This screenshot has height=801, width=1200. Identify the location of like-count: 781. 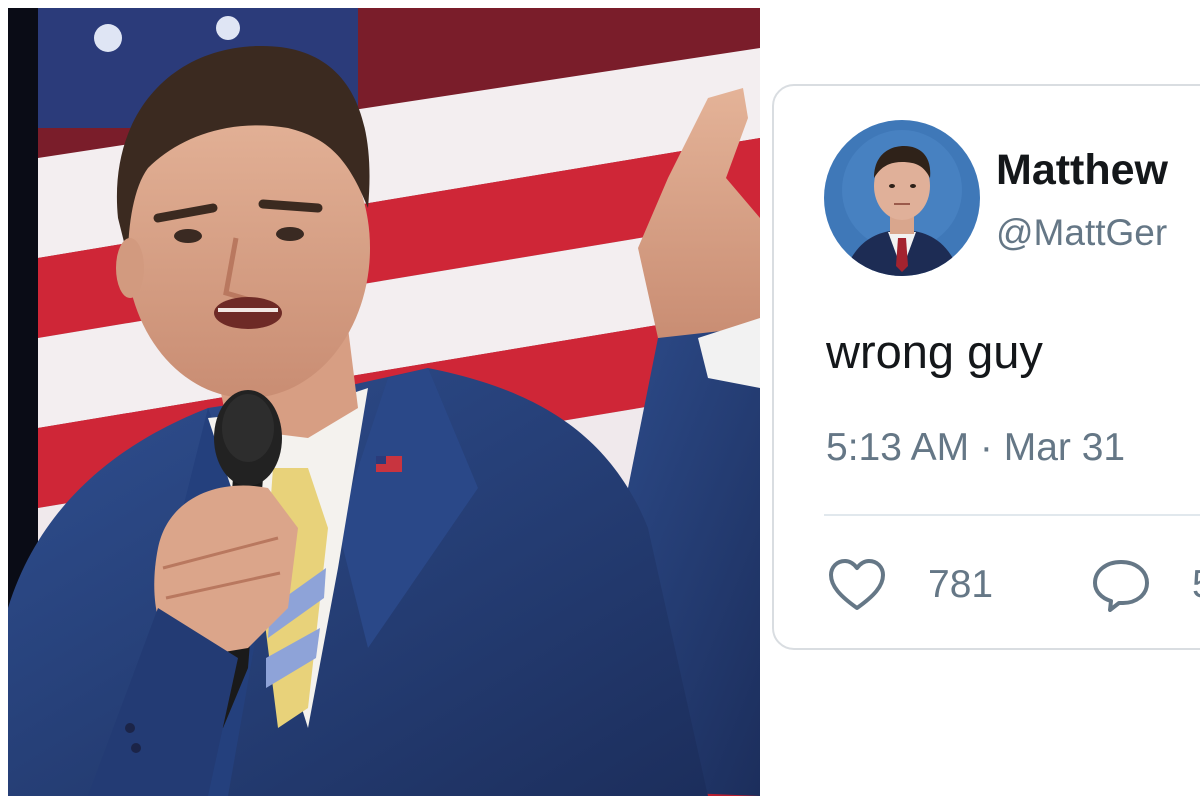
(961, 584).